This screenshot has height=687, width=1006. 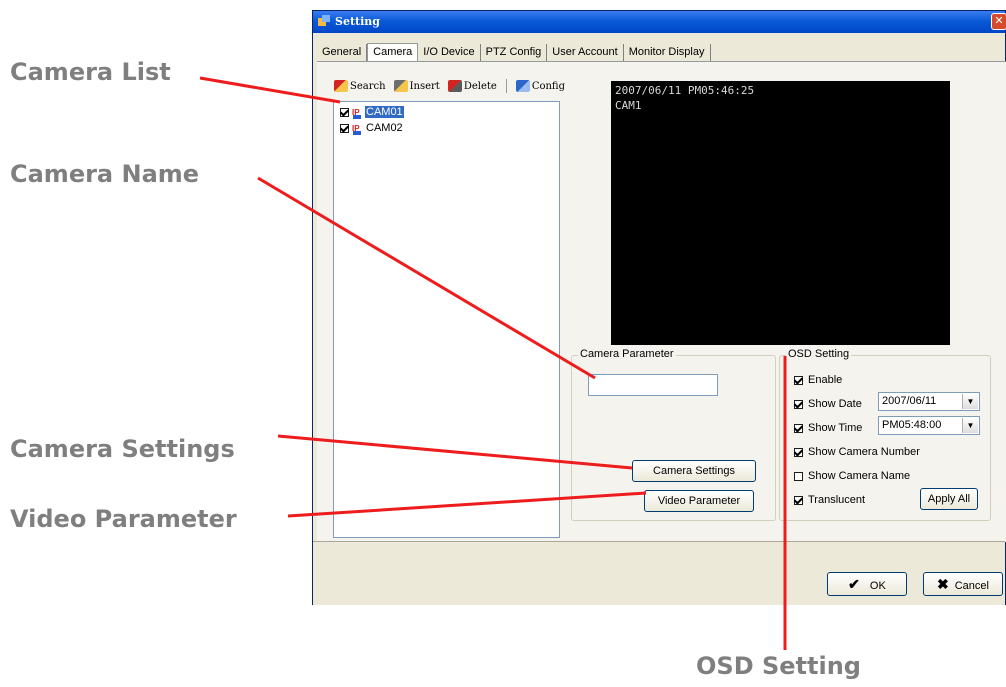 What do you see at coordinates (778, 666) in the screenshot?
I see `annotation-osd-setting: OSD Setting` at bounding box center [778, 666].